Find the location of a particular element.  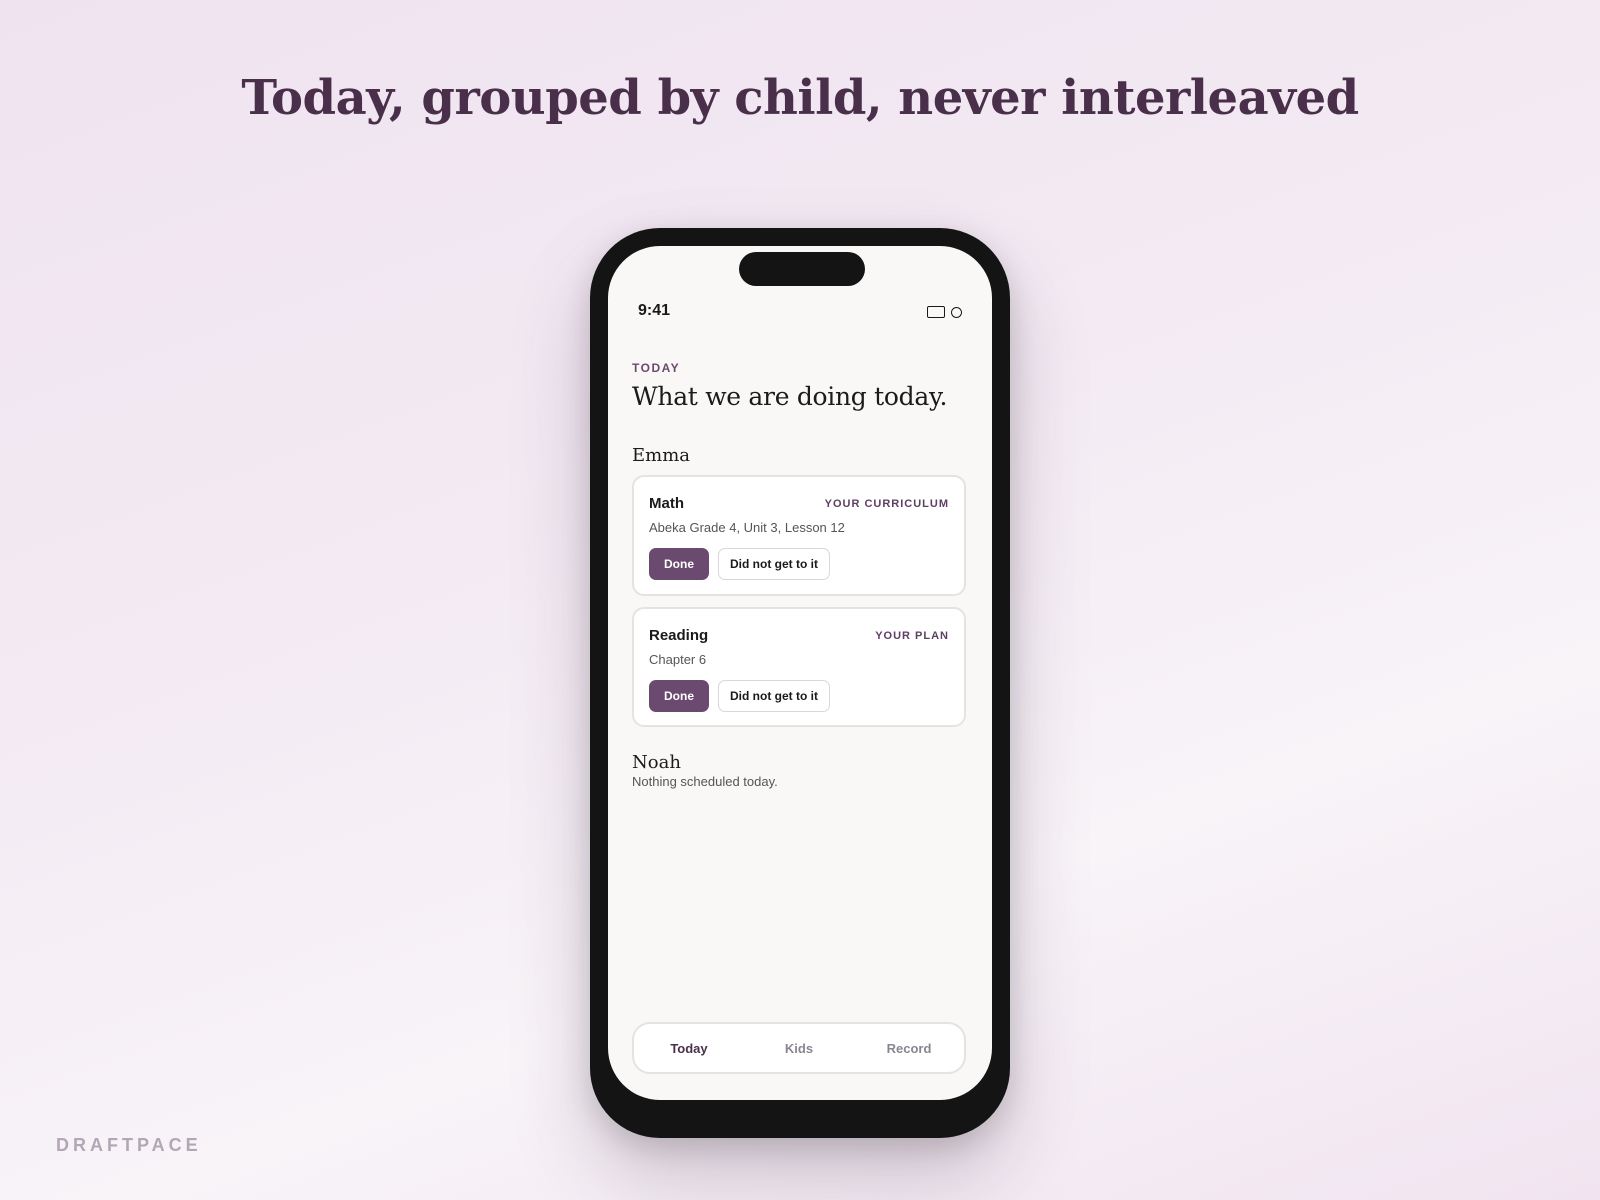

card-source-tag: YOUR PLAN is located at coordinates (912, 636).